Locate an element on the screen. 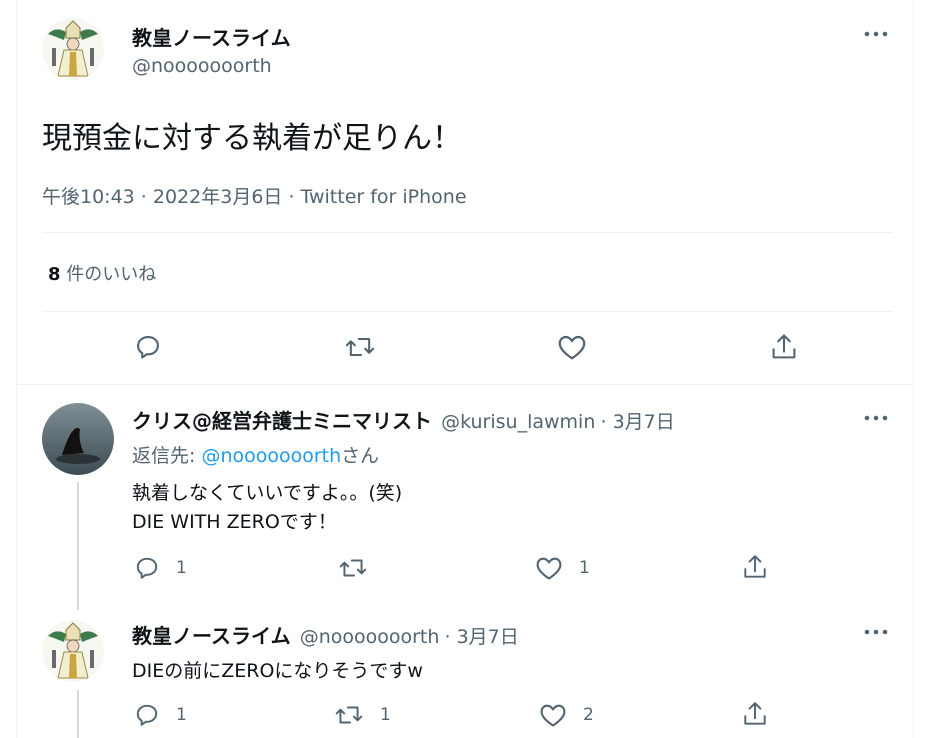  likes-summary: 8 件のいいね is located at coordinates (102, 273).